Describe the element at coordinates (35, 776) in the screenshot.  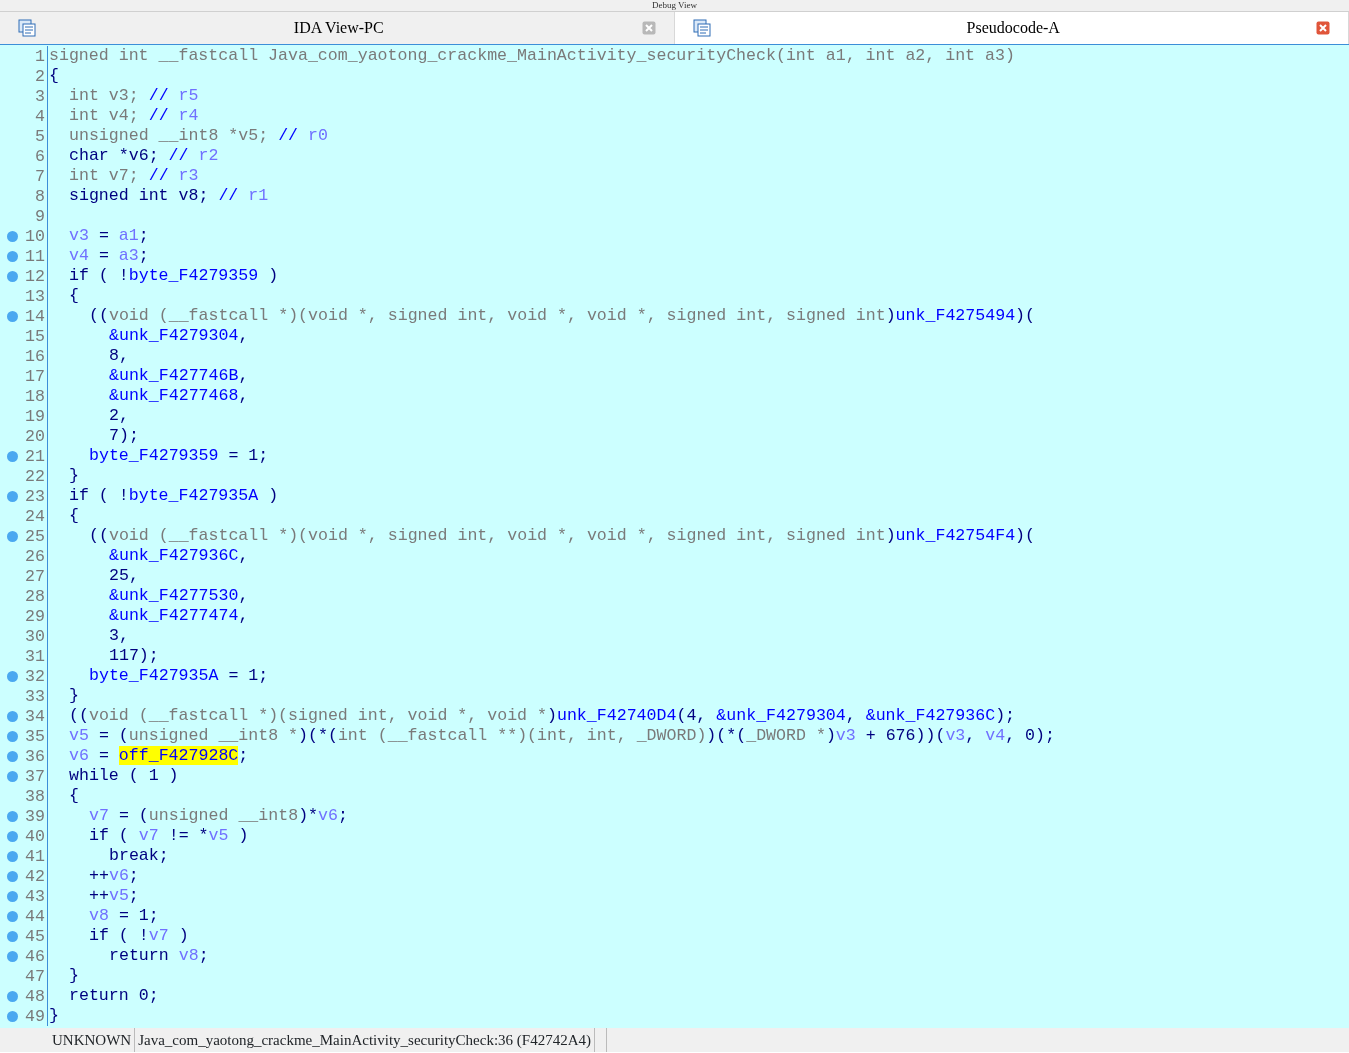
I see `line-number: 37` at that location.